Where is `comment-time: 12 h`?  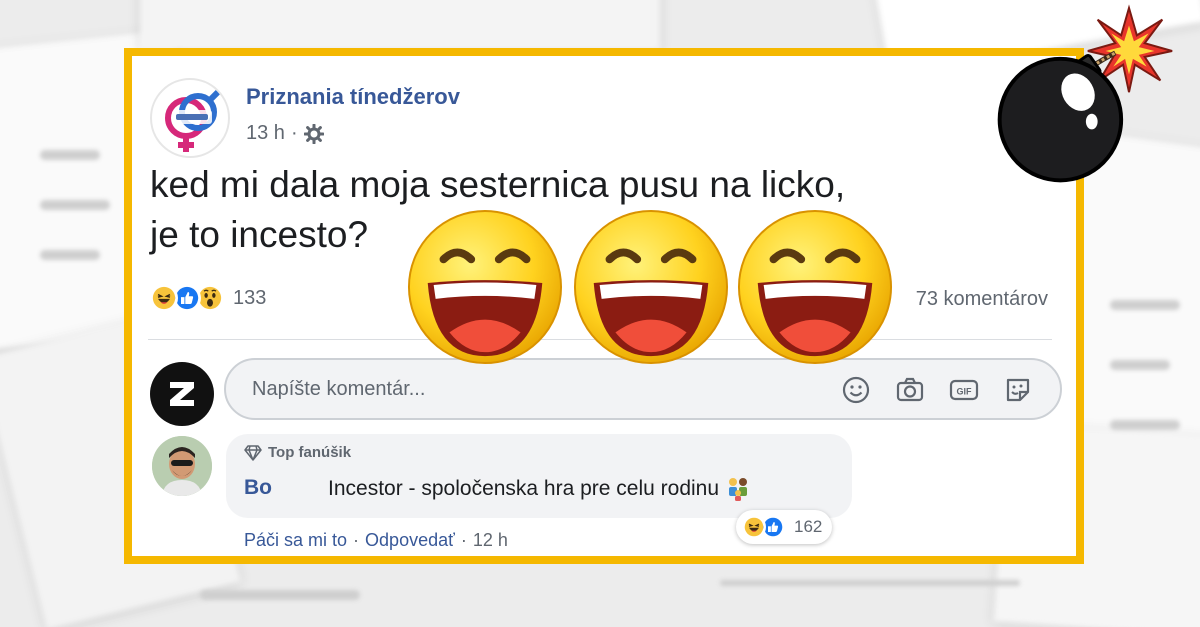 comment-time: 12 h is located at coordinates (490, 540).